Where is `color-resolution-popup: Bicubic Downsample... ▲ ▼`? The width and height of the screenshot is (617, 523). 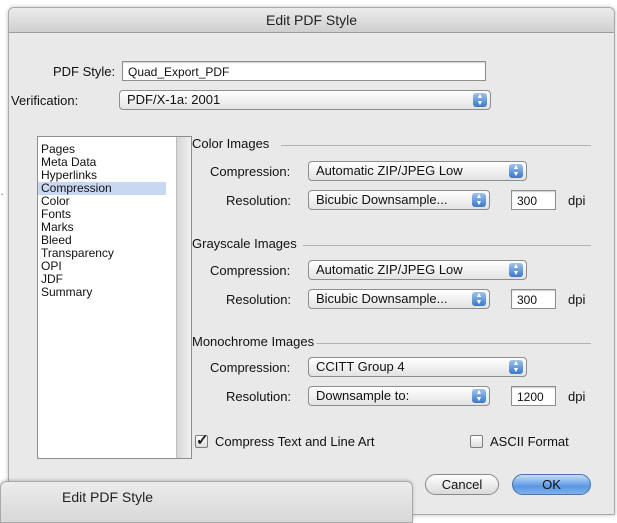 color-resolution-popup: Bicubic Downsample... ▲ ▼ is located at coordinates (399, 200).